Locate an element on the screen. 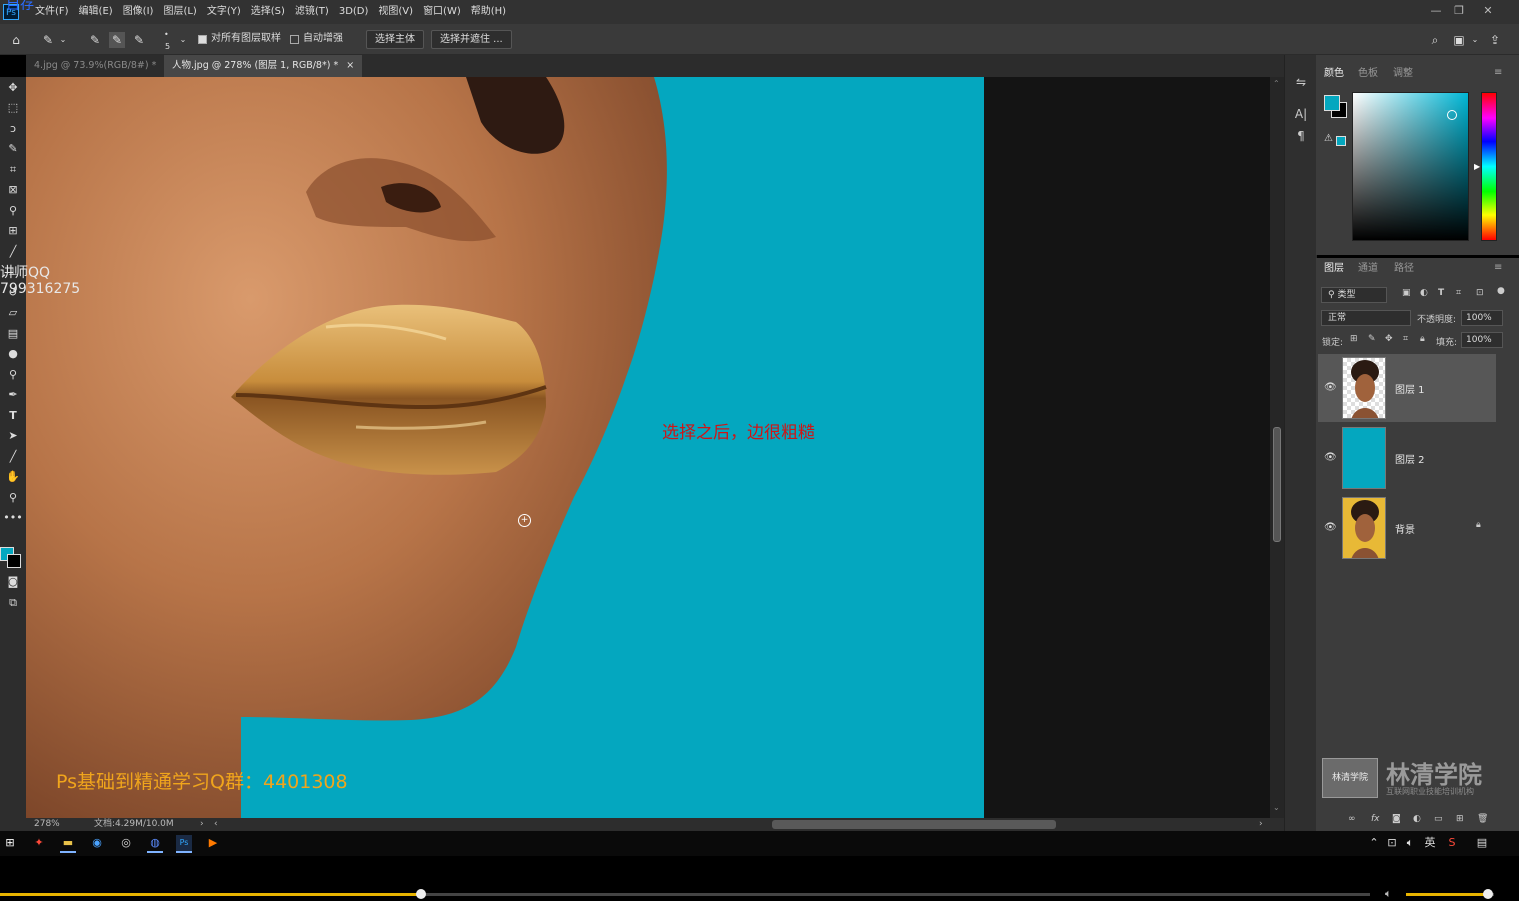 This screenshot has width=1519, height=901. fill-input: 100% is located at coordinates (1482, 340).